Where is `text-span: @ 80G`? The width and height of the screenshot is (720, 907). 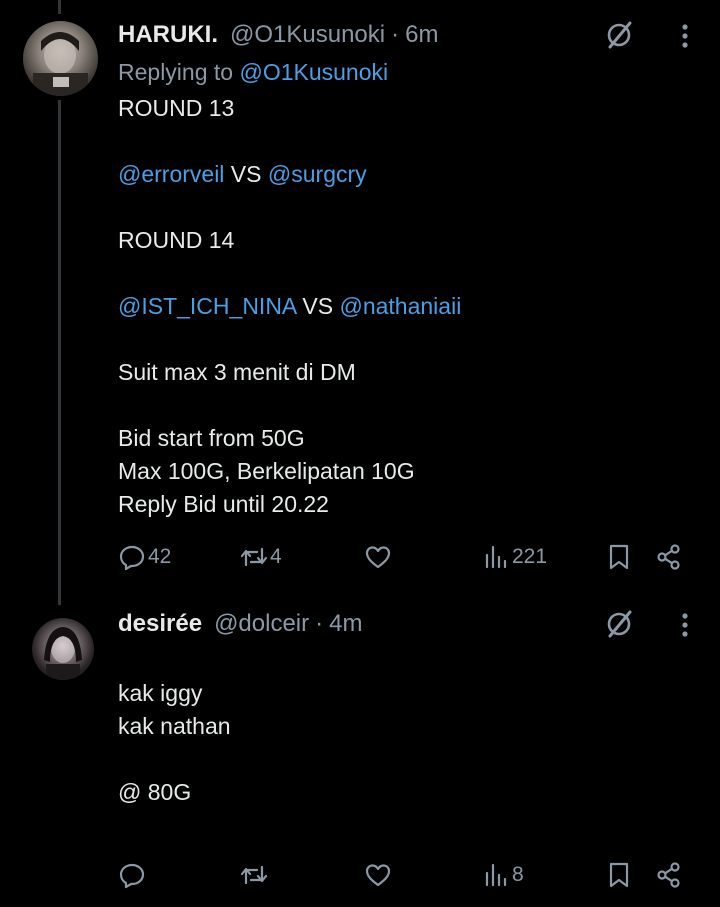 text-span: @ 80G is located at coordinates (155, 792).